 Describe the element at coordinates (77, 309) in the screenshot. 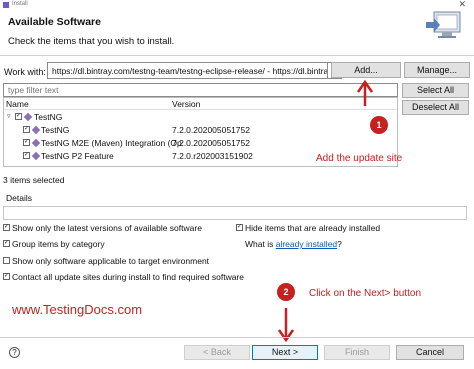

I see `watermark: www.TestingDocs.com` at that location.